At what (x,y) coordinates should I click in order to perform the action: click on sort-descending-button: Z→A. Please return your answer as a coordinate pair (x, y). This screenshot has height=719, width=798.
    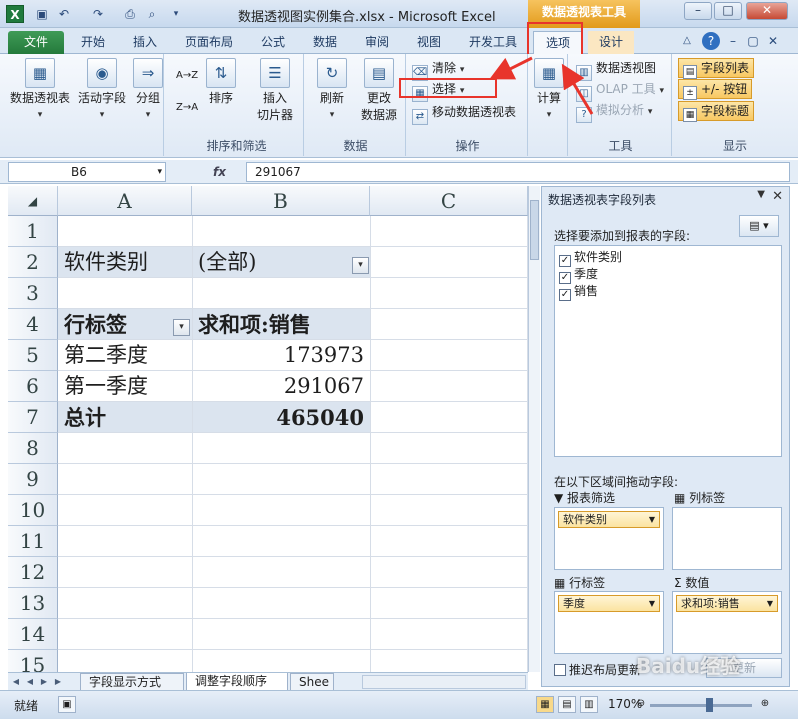
    Looking at the image, I should click on (187, 108).